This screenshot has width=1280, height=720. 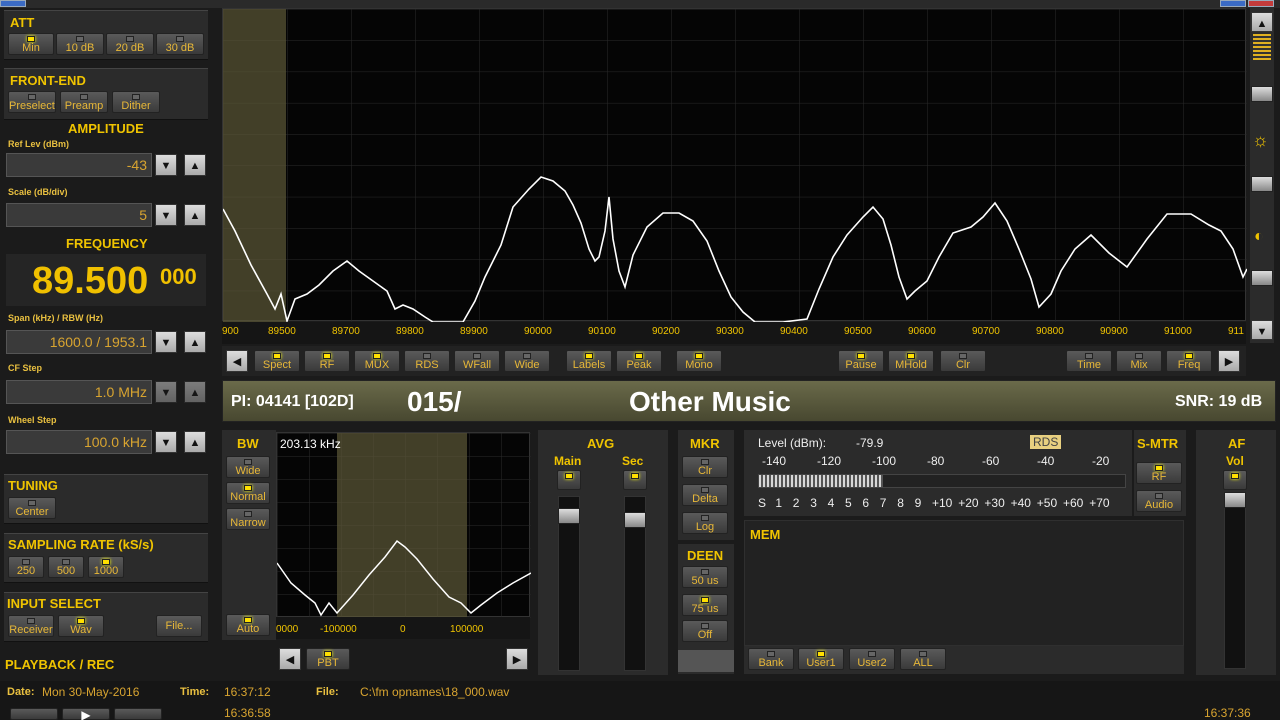 What do you see at coordinates (248, 443) in the screenshot?
I see `bw-title: BW` at bounding box center [248, 443].